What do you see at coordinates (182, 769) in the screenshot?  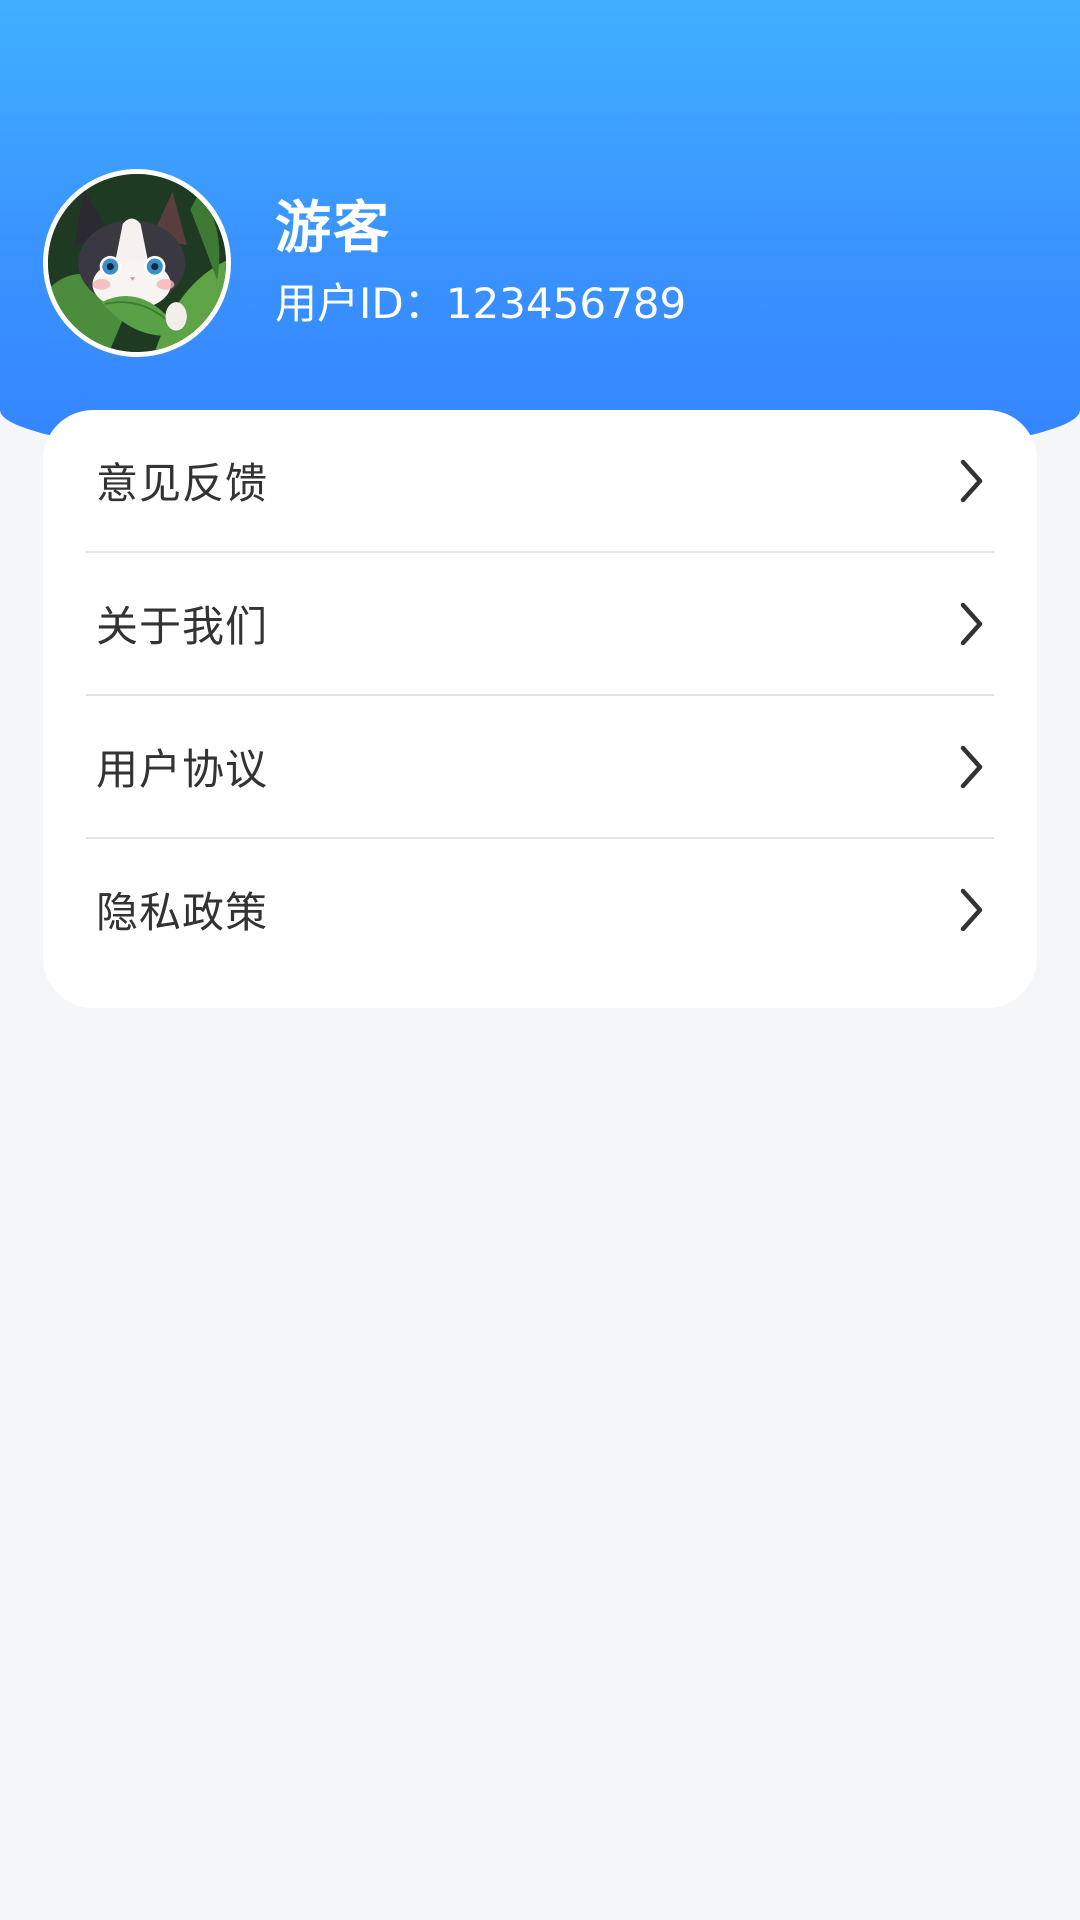 I see `menu-item-label: 用户协议` at bounding box center [182, 769].